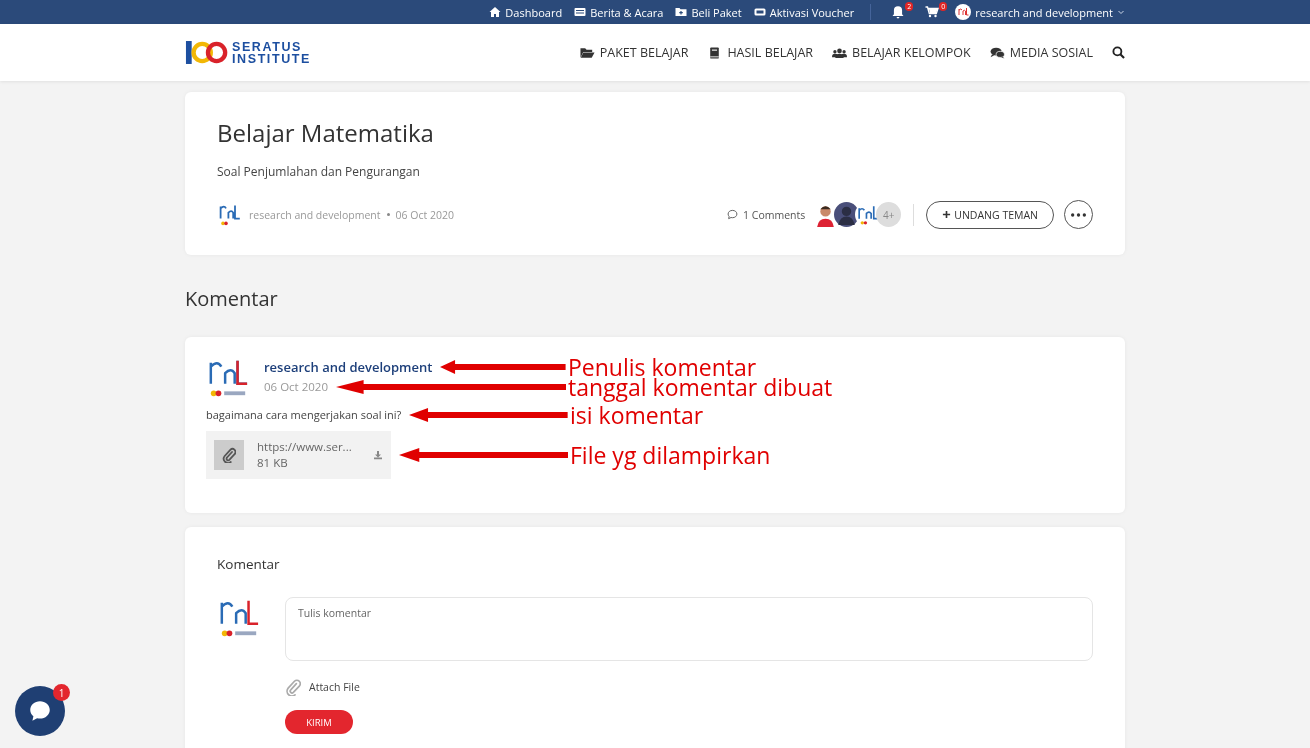  Describe the element at coordinates (248, 52) in the screenshot. I see `site-logo: SERATUS INSTITUTE` at that location.